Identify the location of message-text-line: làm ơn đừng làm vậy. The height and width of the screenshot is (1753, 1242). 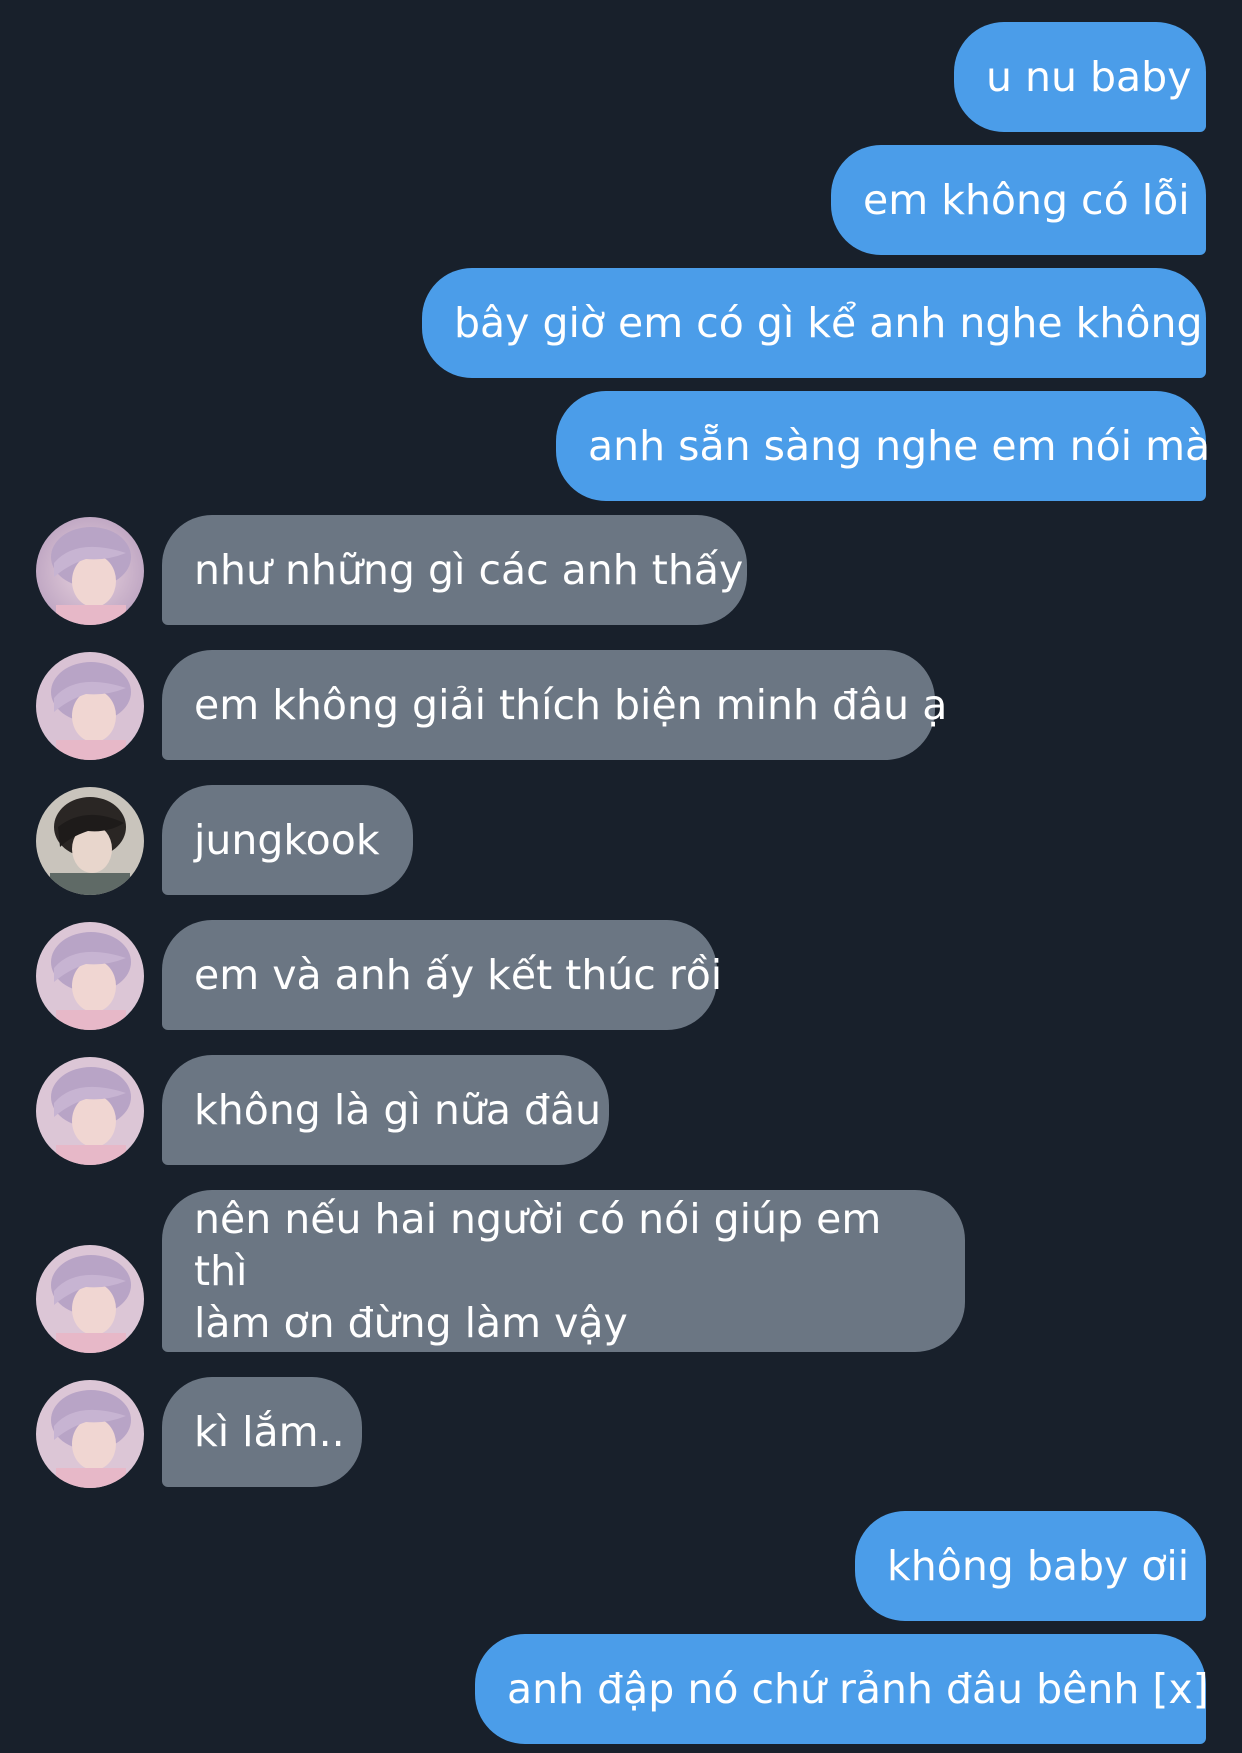
(411, 1323).